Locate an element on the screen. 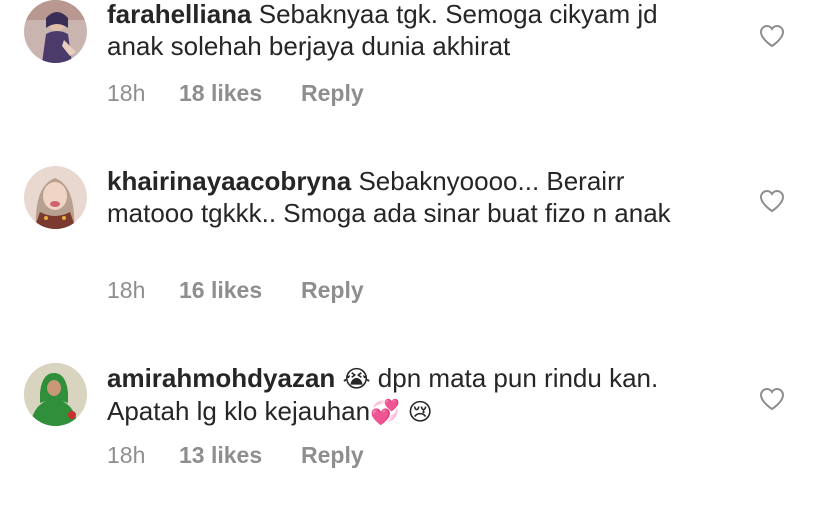  trailing-emoji: 💞 😢 is located at coordinates (401, 412).